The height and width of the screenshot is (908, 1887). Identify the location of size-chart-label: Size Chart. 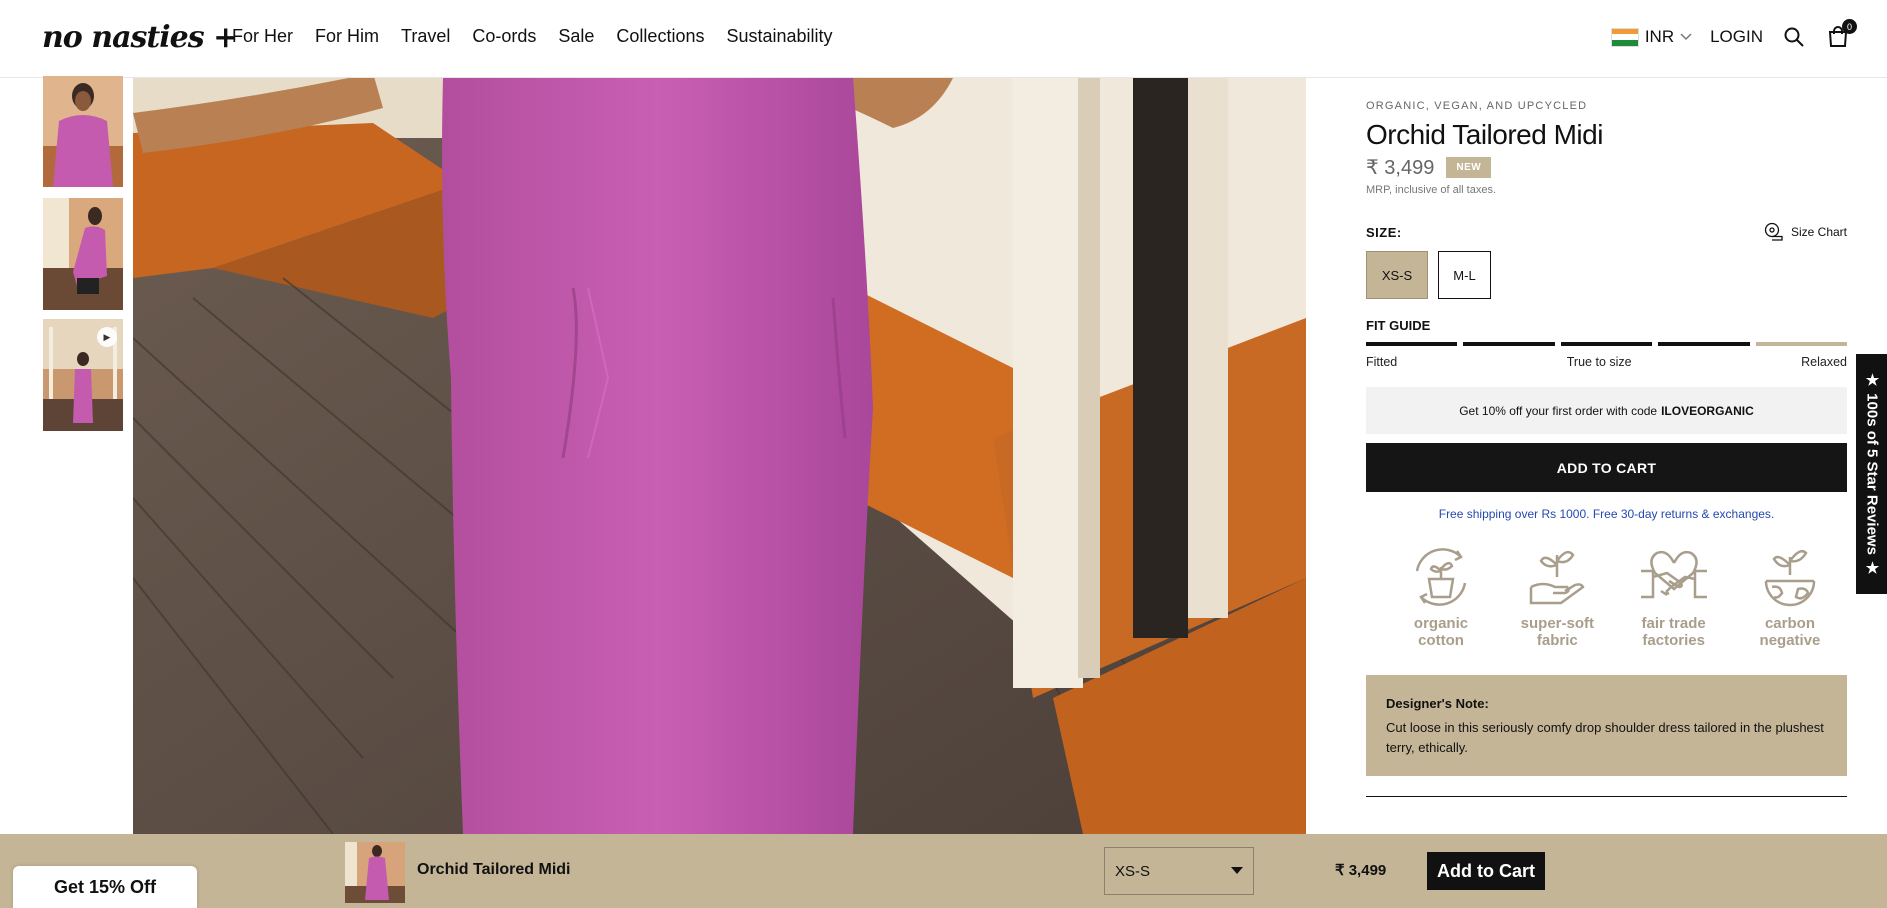
(1818, 232).